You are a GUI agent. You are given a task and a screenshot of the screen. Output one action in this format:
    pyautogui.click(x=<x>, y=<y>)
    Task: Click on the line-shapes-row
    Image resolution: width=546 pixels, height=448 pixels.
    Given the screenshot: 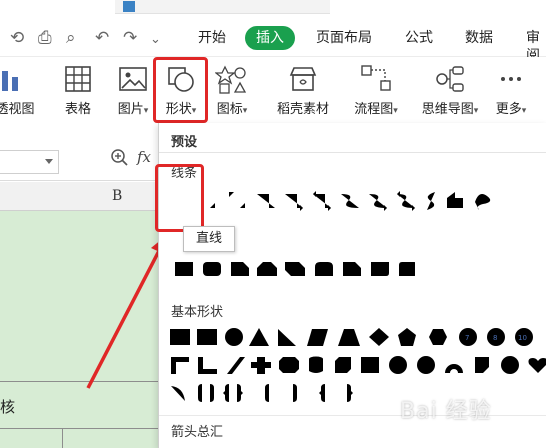 What is the action you would take?
    pyautogui.click(x=330, y=200)
    